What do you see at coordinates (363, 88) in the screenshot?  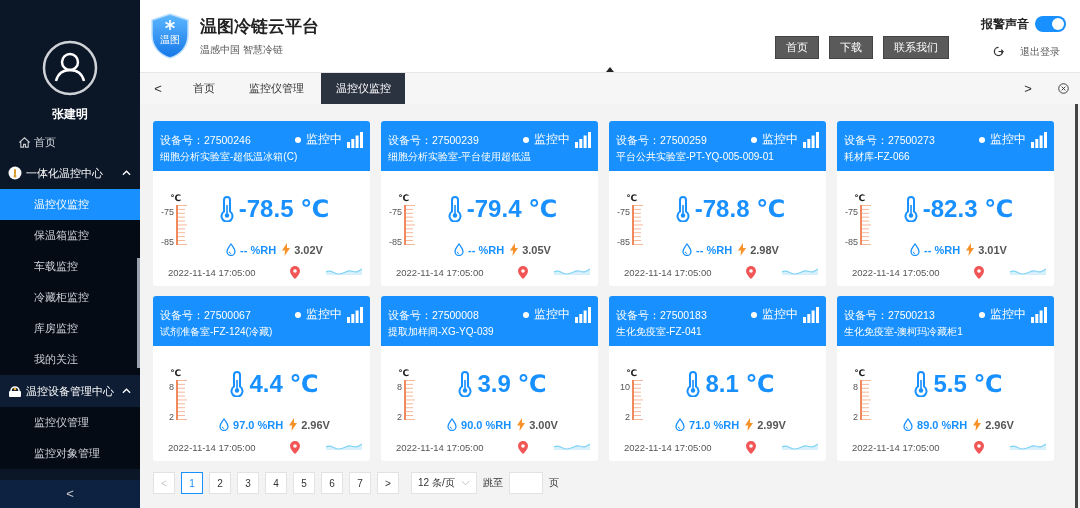 I see `tab: 温控仪监控` at bounding box center [363, 88].